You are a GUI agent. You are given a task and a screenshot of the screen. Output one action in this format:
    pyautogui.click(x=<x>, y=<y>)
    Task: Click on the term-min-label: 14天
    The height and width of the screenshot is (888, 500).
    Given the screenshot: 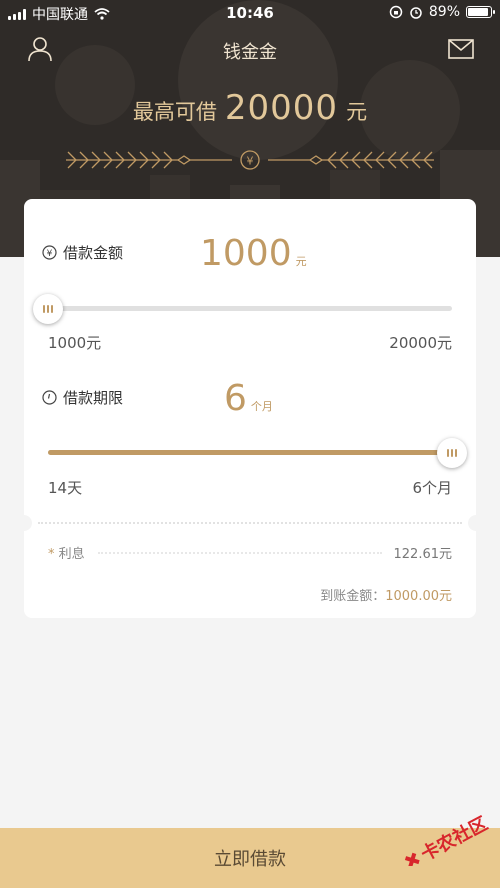 What is the action you would take?
    pyautogui.click(x=65, y=488)
    